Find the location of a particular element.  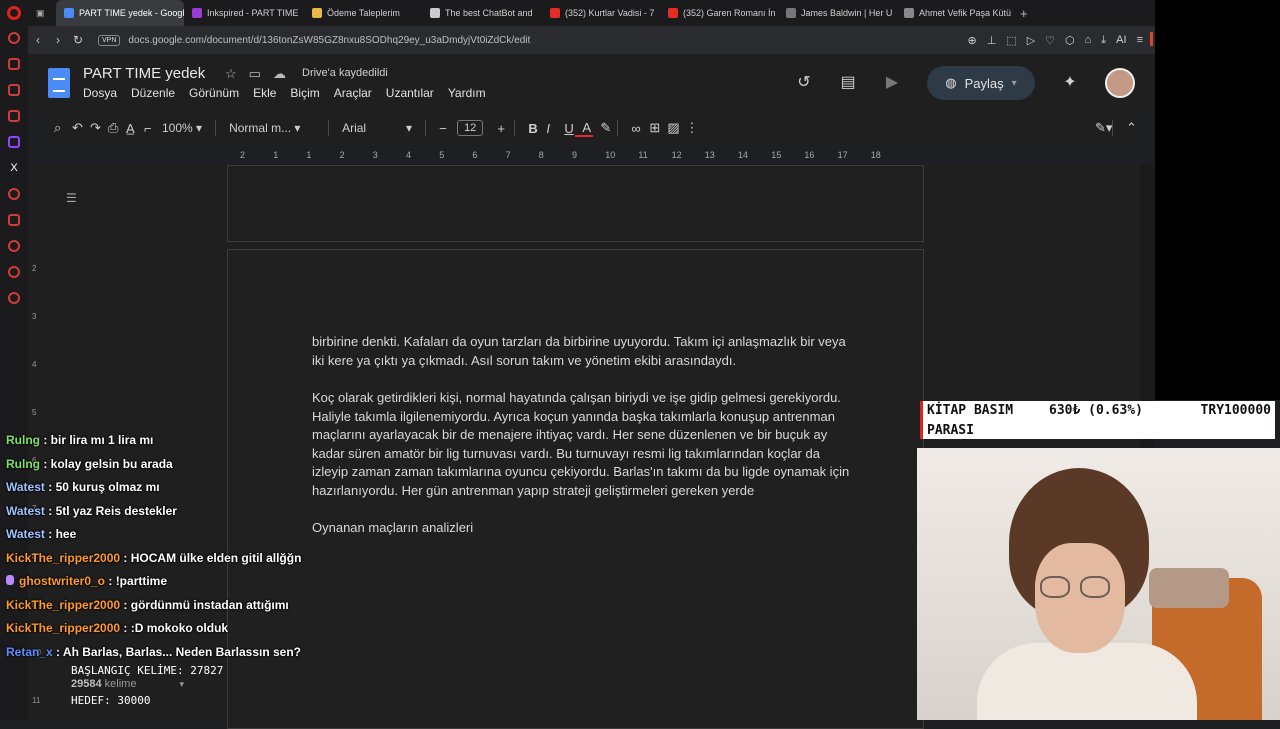

workspaces-icon: ▣ is located at coordinates (42, 13).